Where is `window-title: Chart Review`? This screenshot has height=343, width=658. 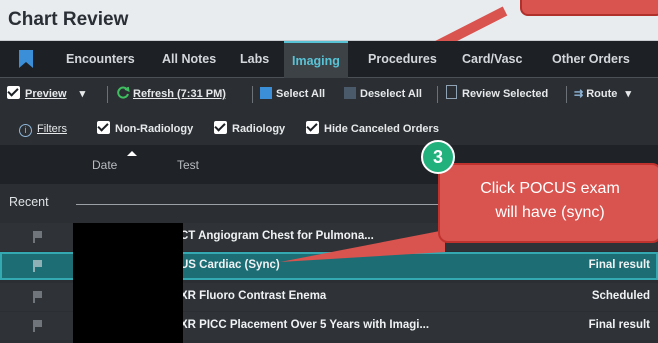 window-title: Chart Review is located at coordinates (68, 19).